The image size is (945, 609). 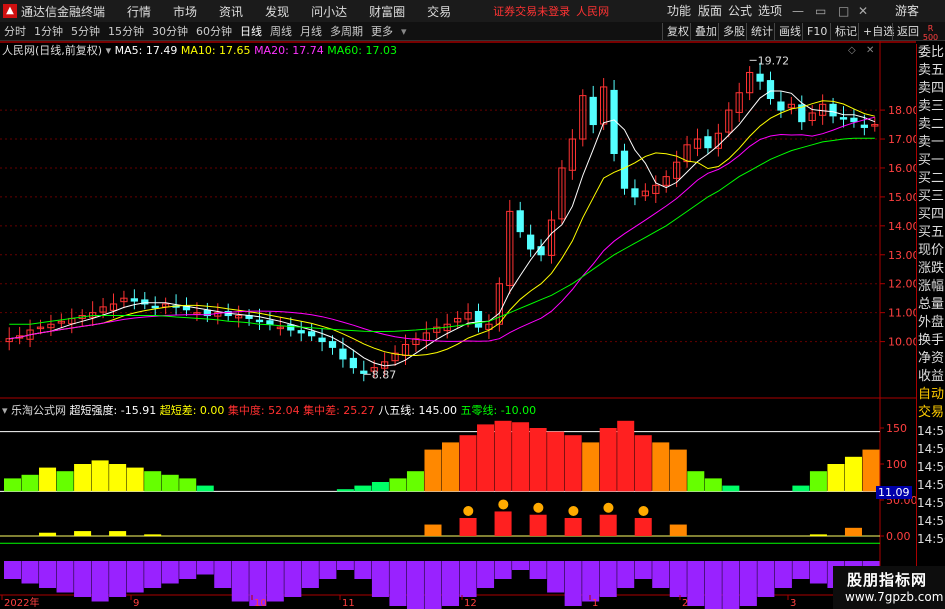 What do you see at coordinates (887, 580) in the screenshot?
I see `watermark-brand: 股朋指标网` at bounding box center [887, 580].